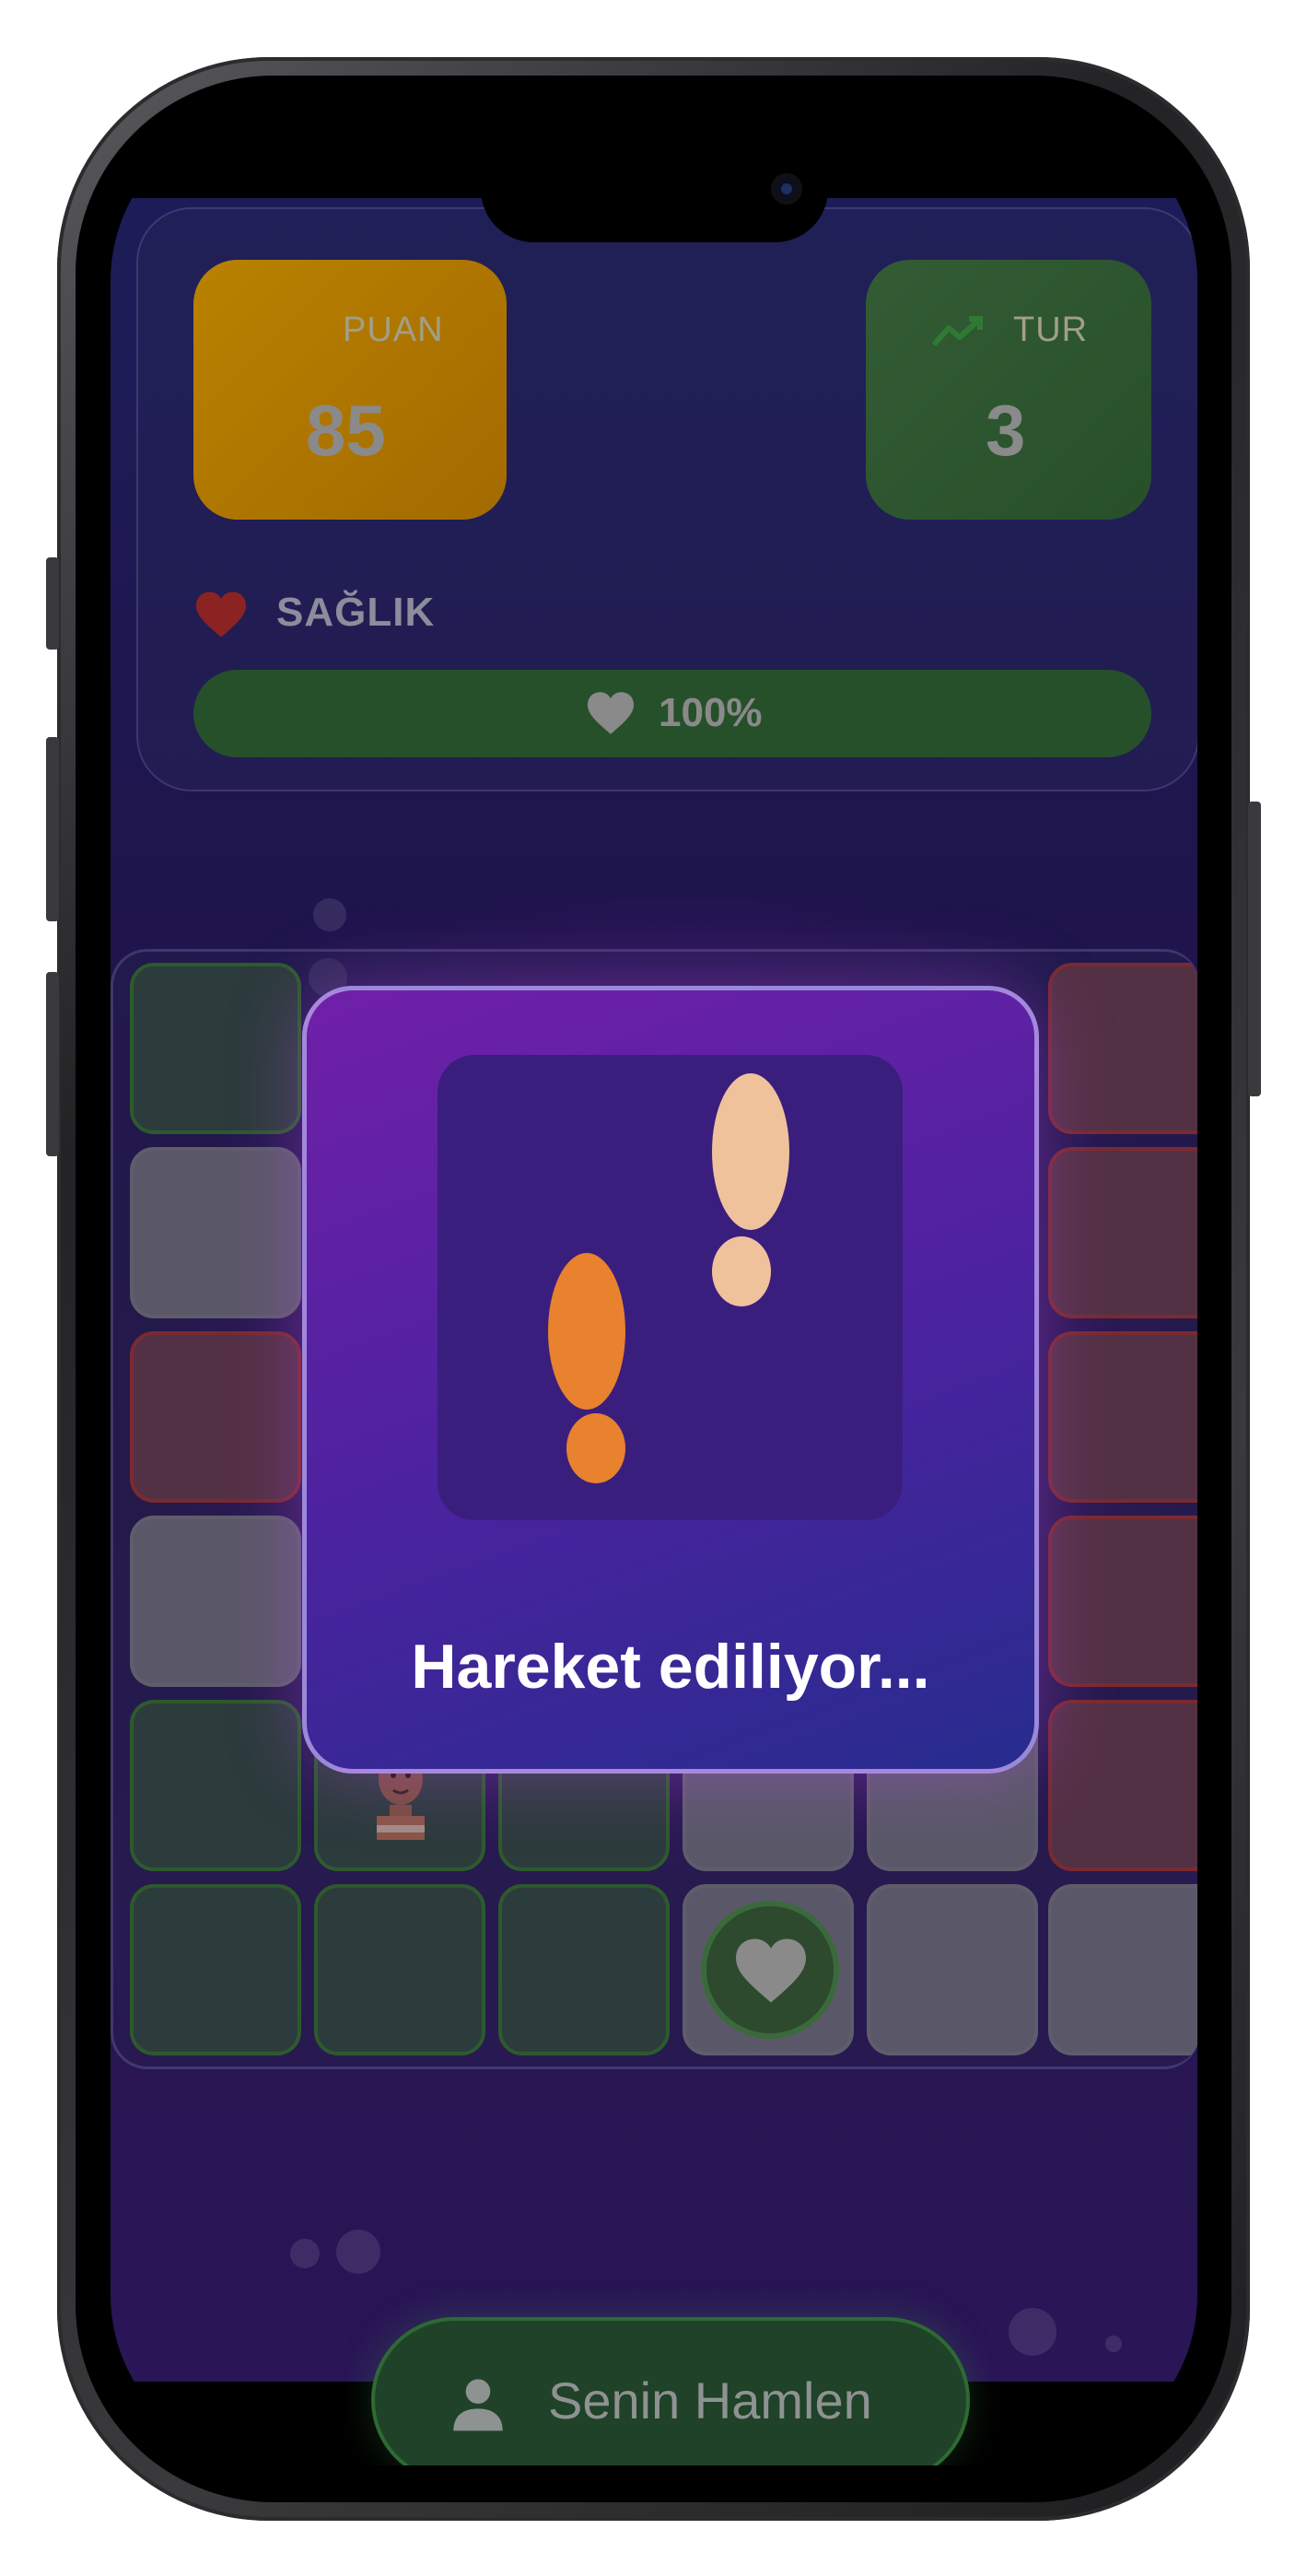  I want to click on round-value: 3, so click(1006, 430).